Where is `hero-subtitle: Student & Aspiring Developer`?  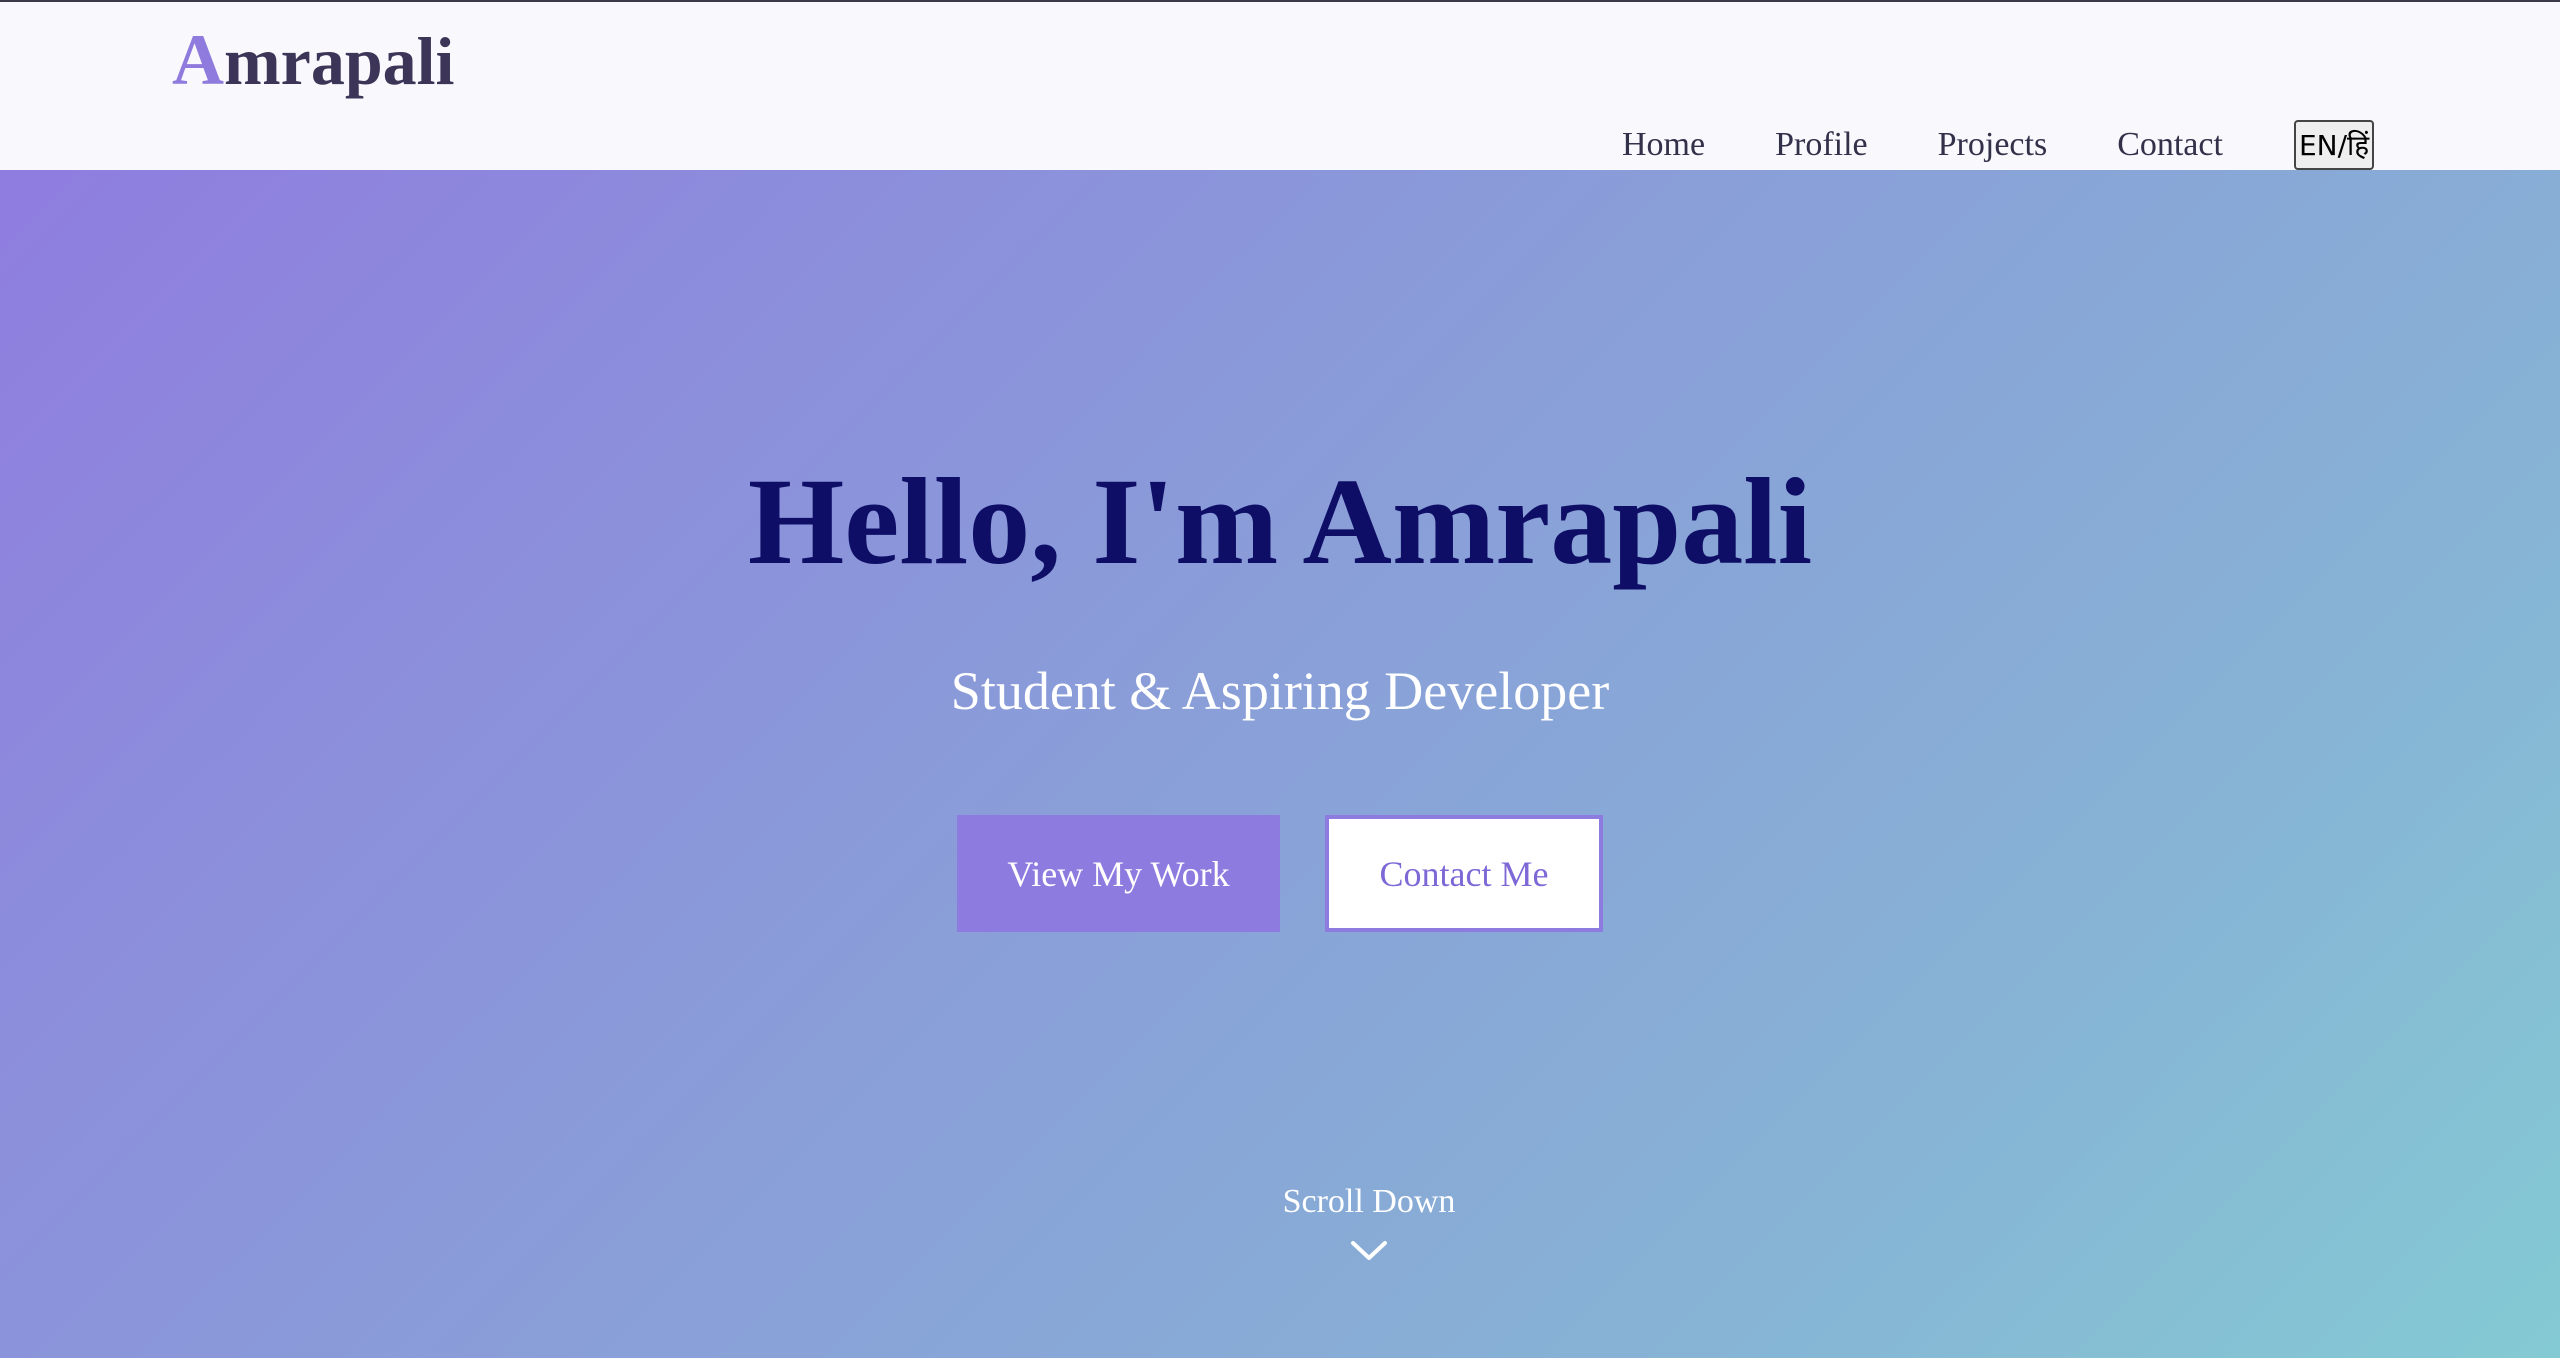
hero-subtitle: Student & Aspiring Developer is located at coordinates (1280, 691).